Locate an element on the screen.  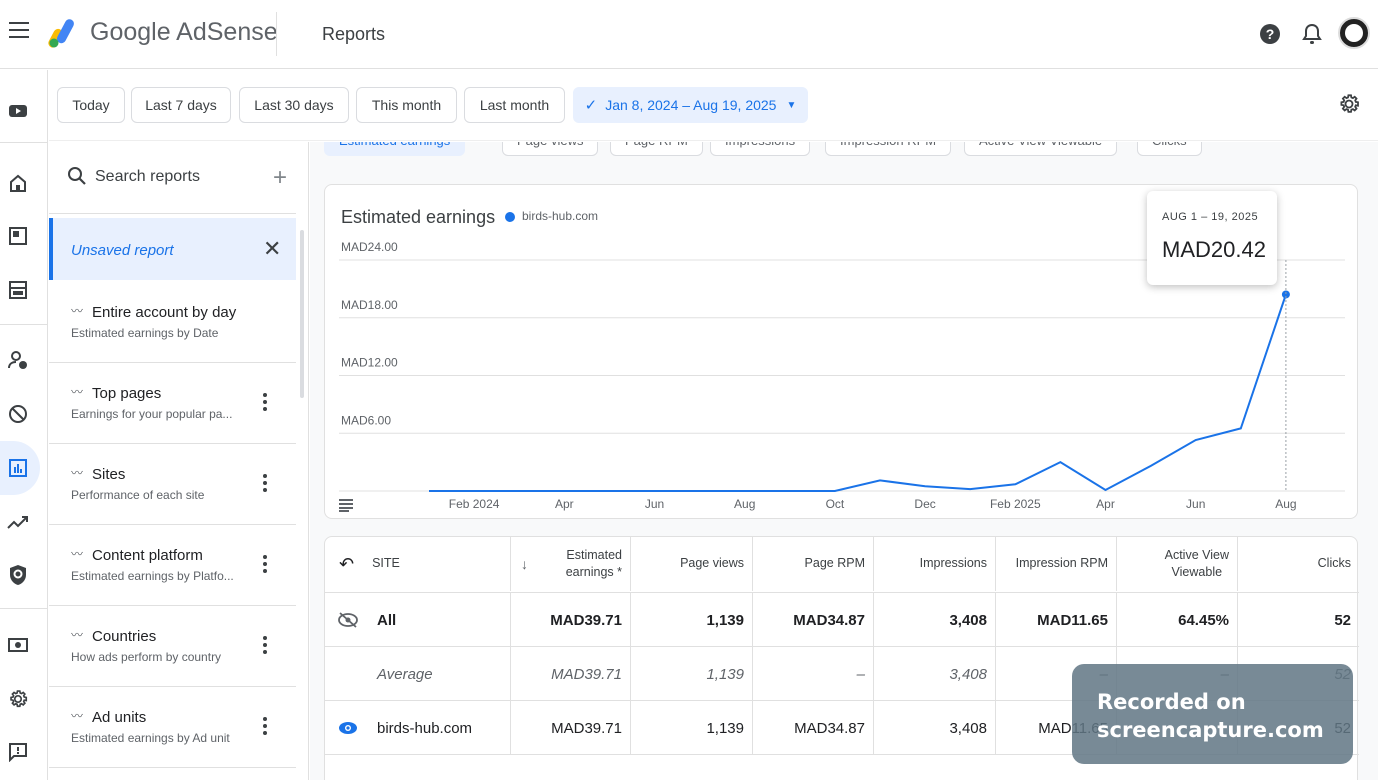
metric-chip-page-views: Page views is located at coordinates (550, 149).